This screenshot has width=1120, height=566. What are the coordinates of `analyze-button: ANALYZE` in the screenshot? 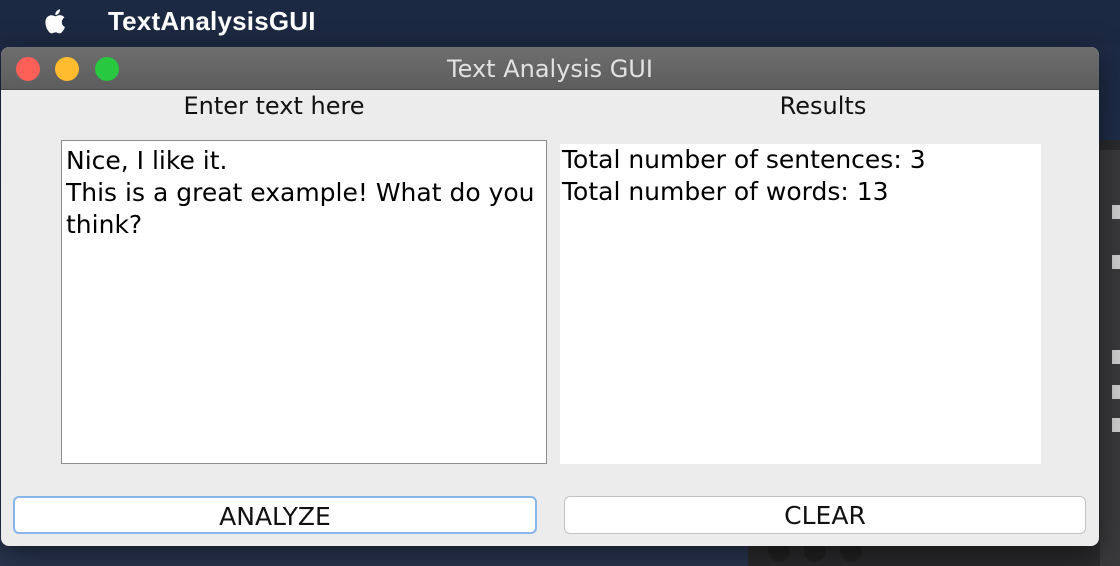 It's located at (275, 515).